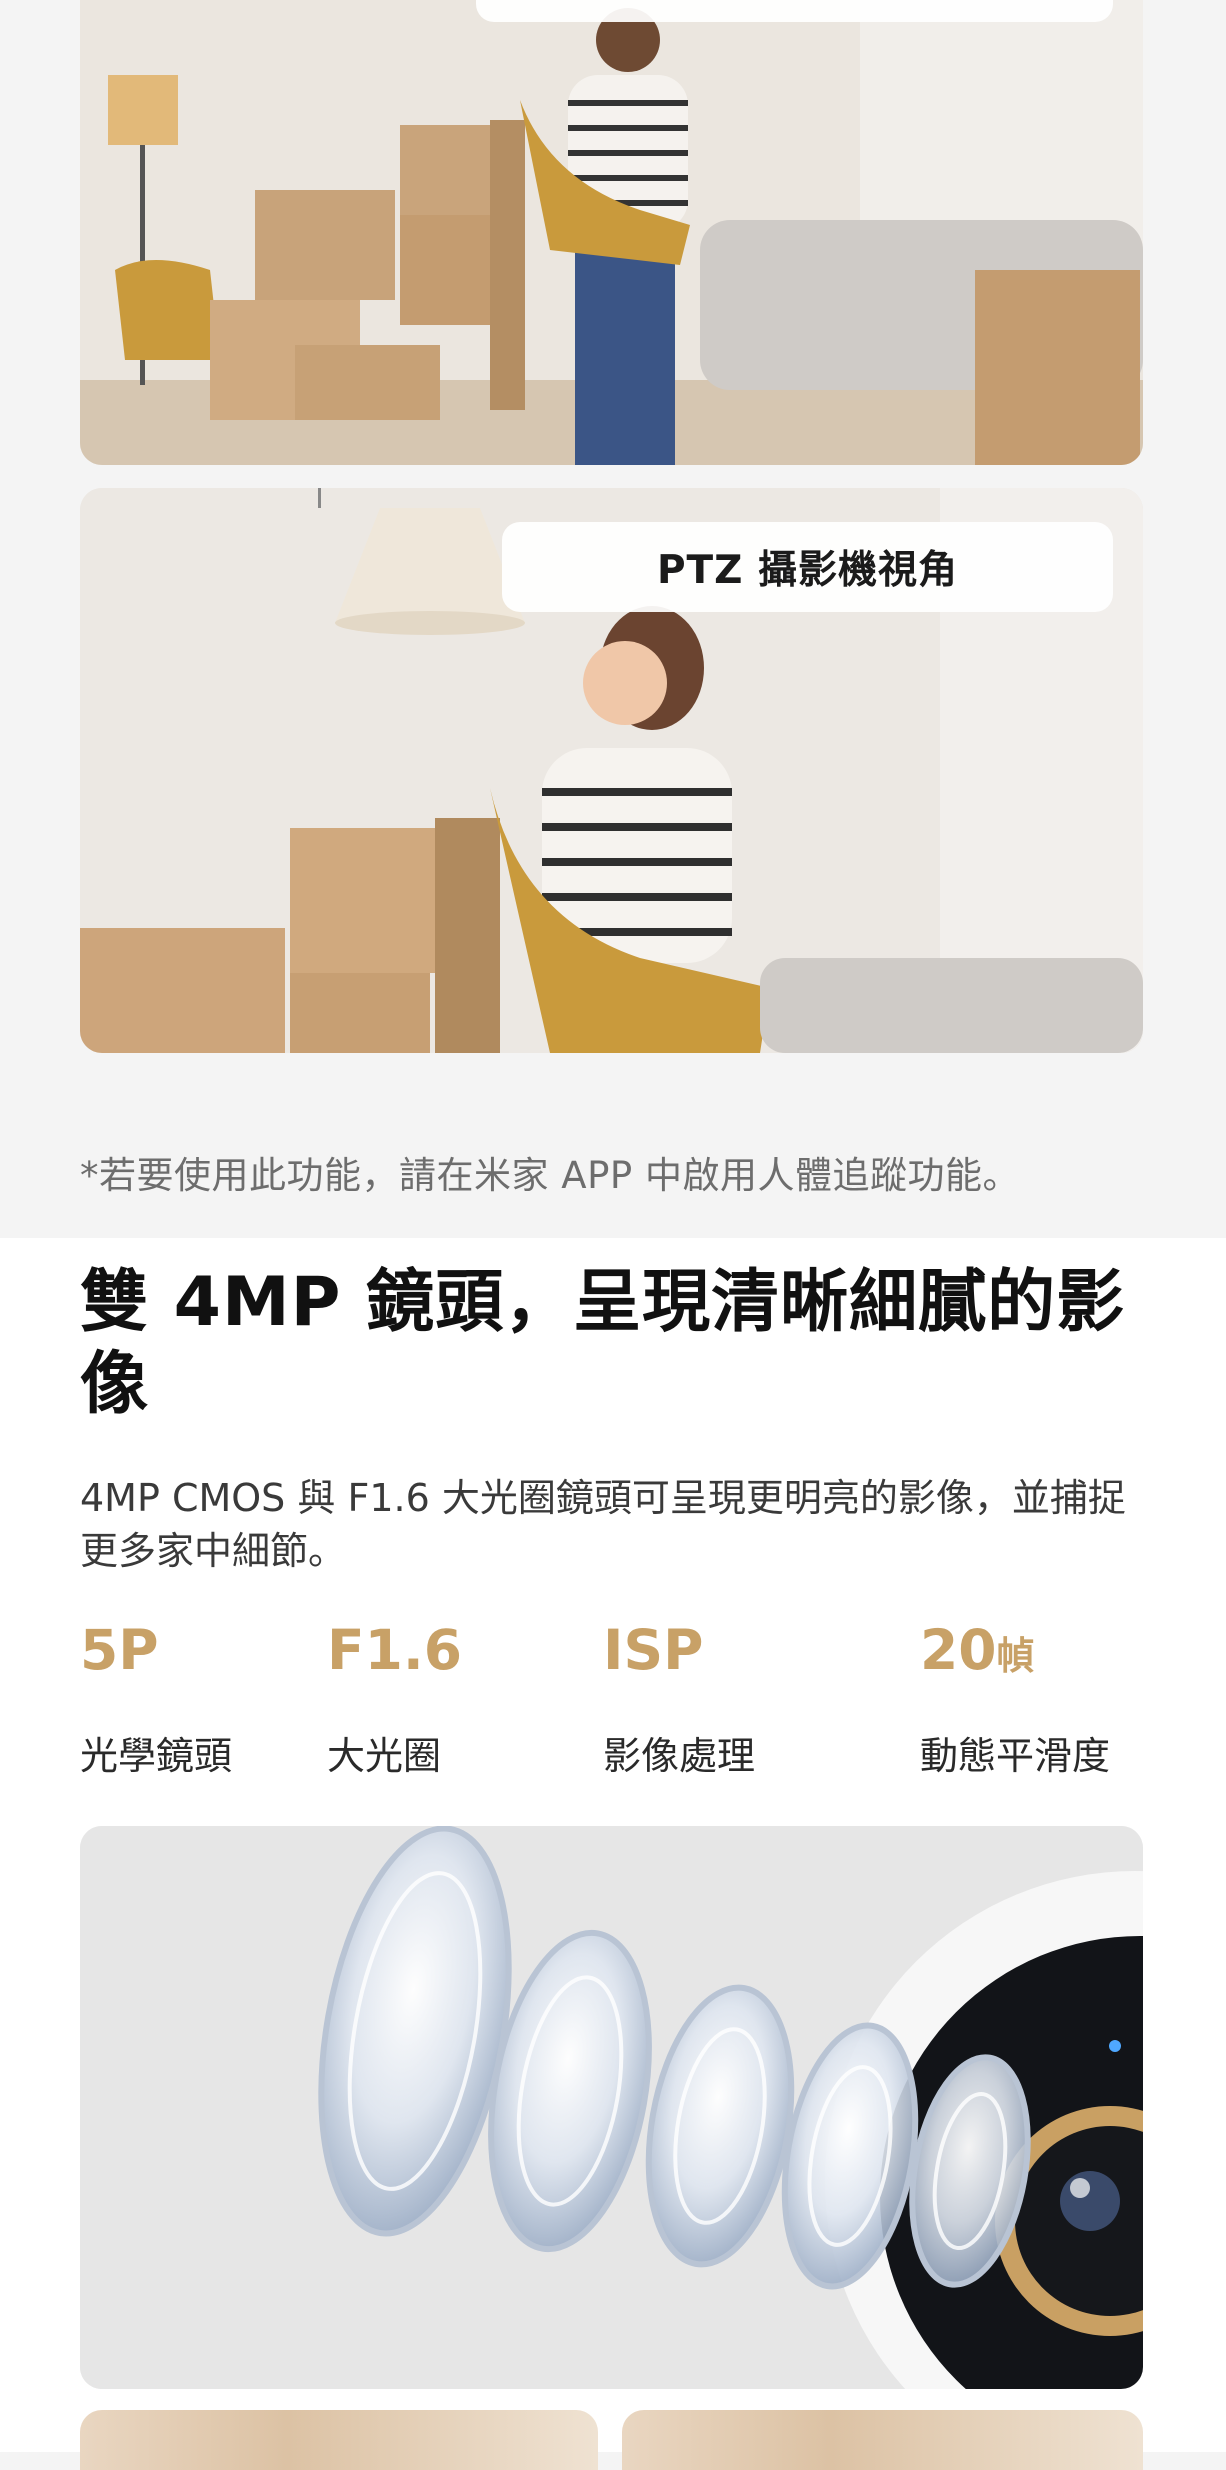 Image resolution: width=1226 pixels, height=2470 pixels. Describe the element at coordinates (384, 1756) in the screenshot. I see `stat-label: 大光圈` at that location.